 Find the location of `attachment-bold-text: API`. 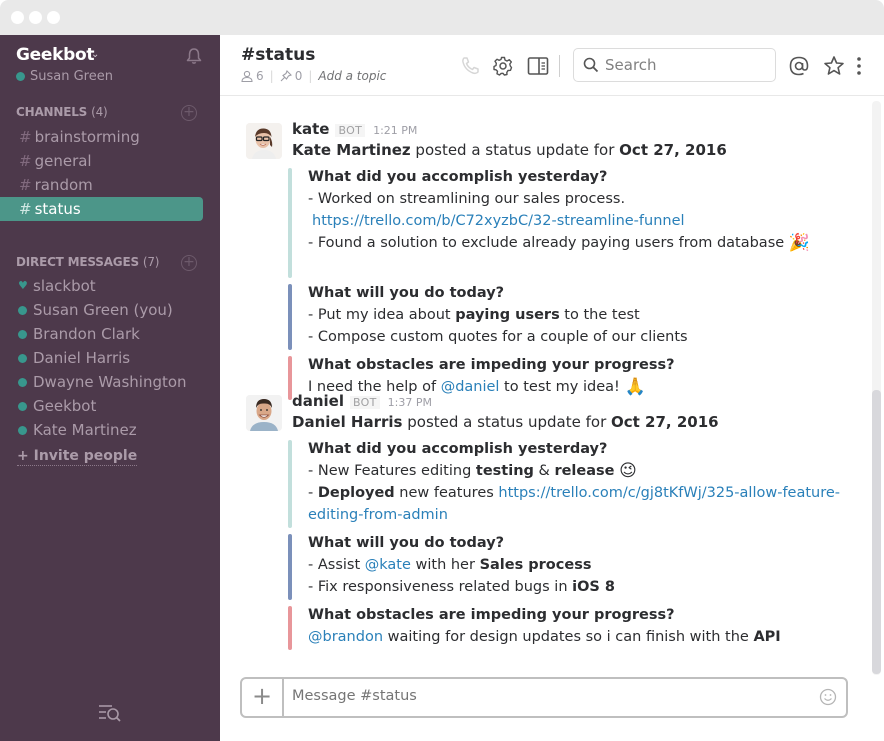

attachment-bold-text: API is located at coordinates (767, 637).